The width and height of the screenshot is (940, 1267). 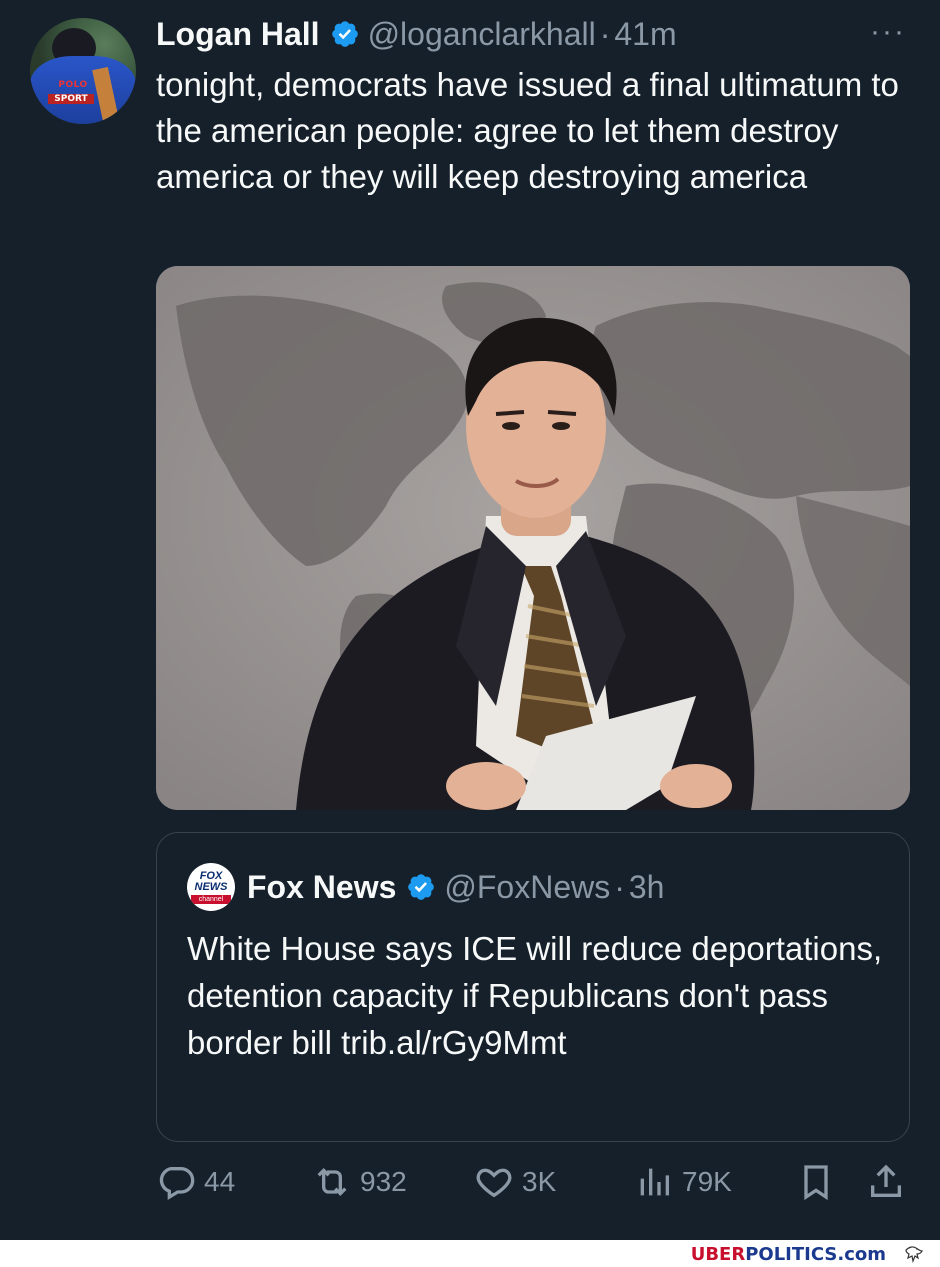 What do you see at coordinates (539, 1181) in the screenshot?
I see `like-count: 3K` at bounding box center [539, 1181].